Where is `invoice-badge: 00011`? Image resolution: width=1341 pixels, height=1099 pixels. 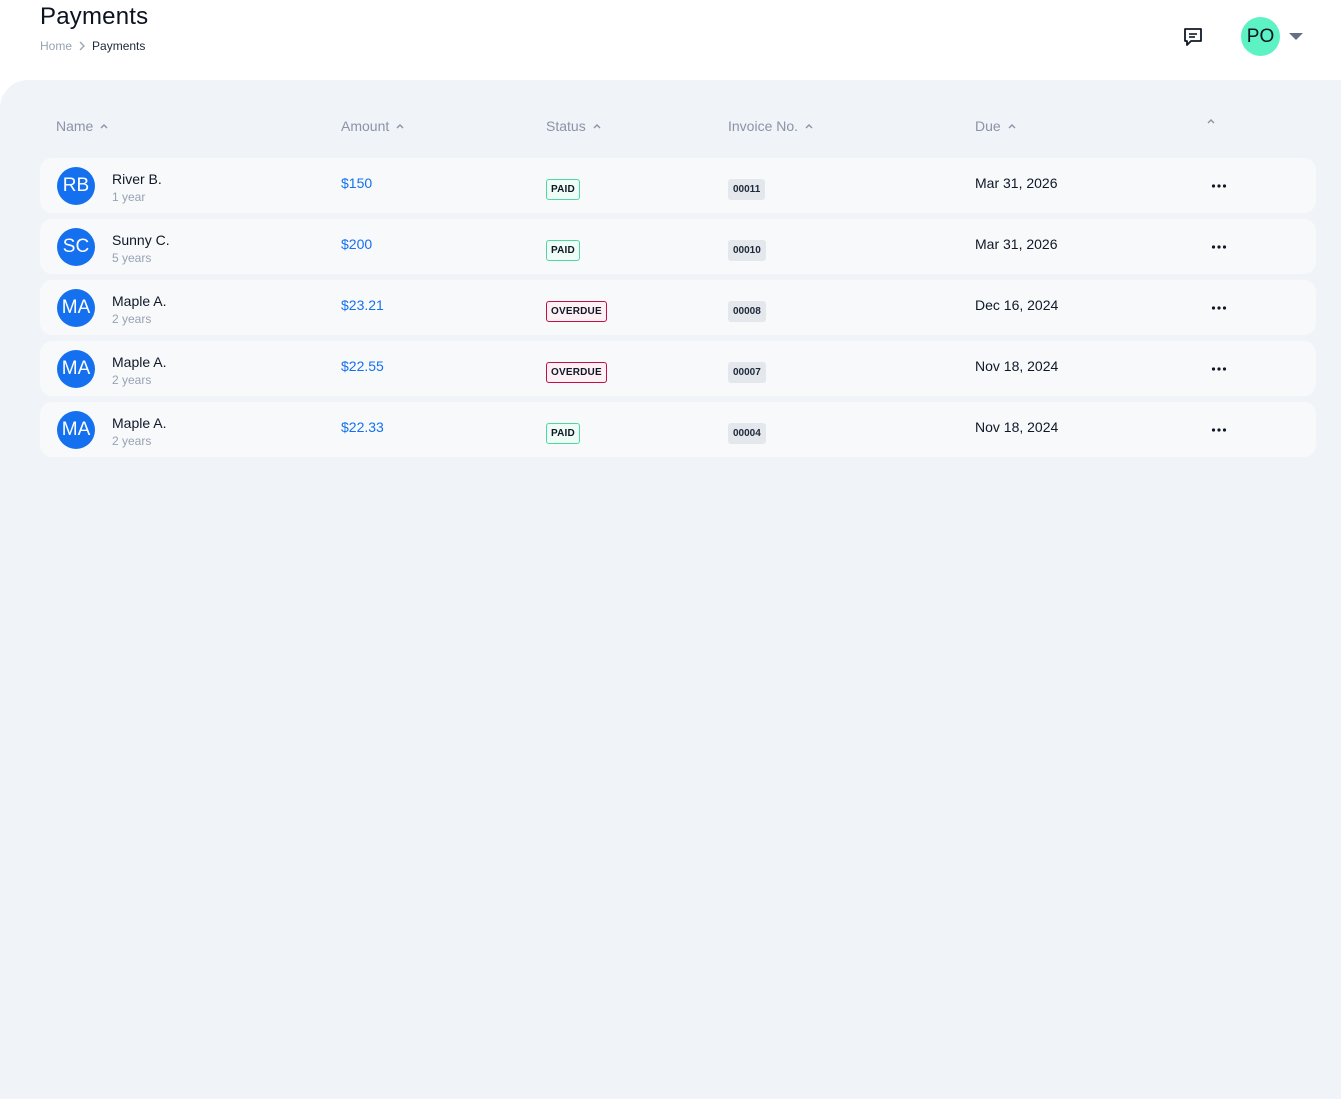 invoice-badge: 00011 is located at coordinates (747, 189).